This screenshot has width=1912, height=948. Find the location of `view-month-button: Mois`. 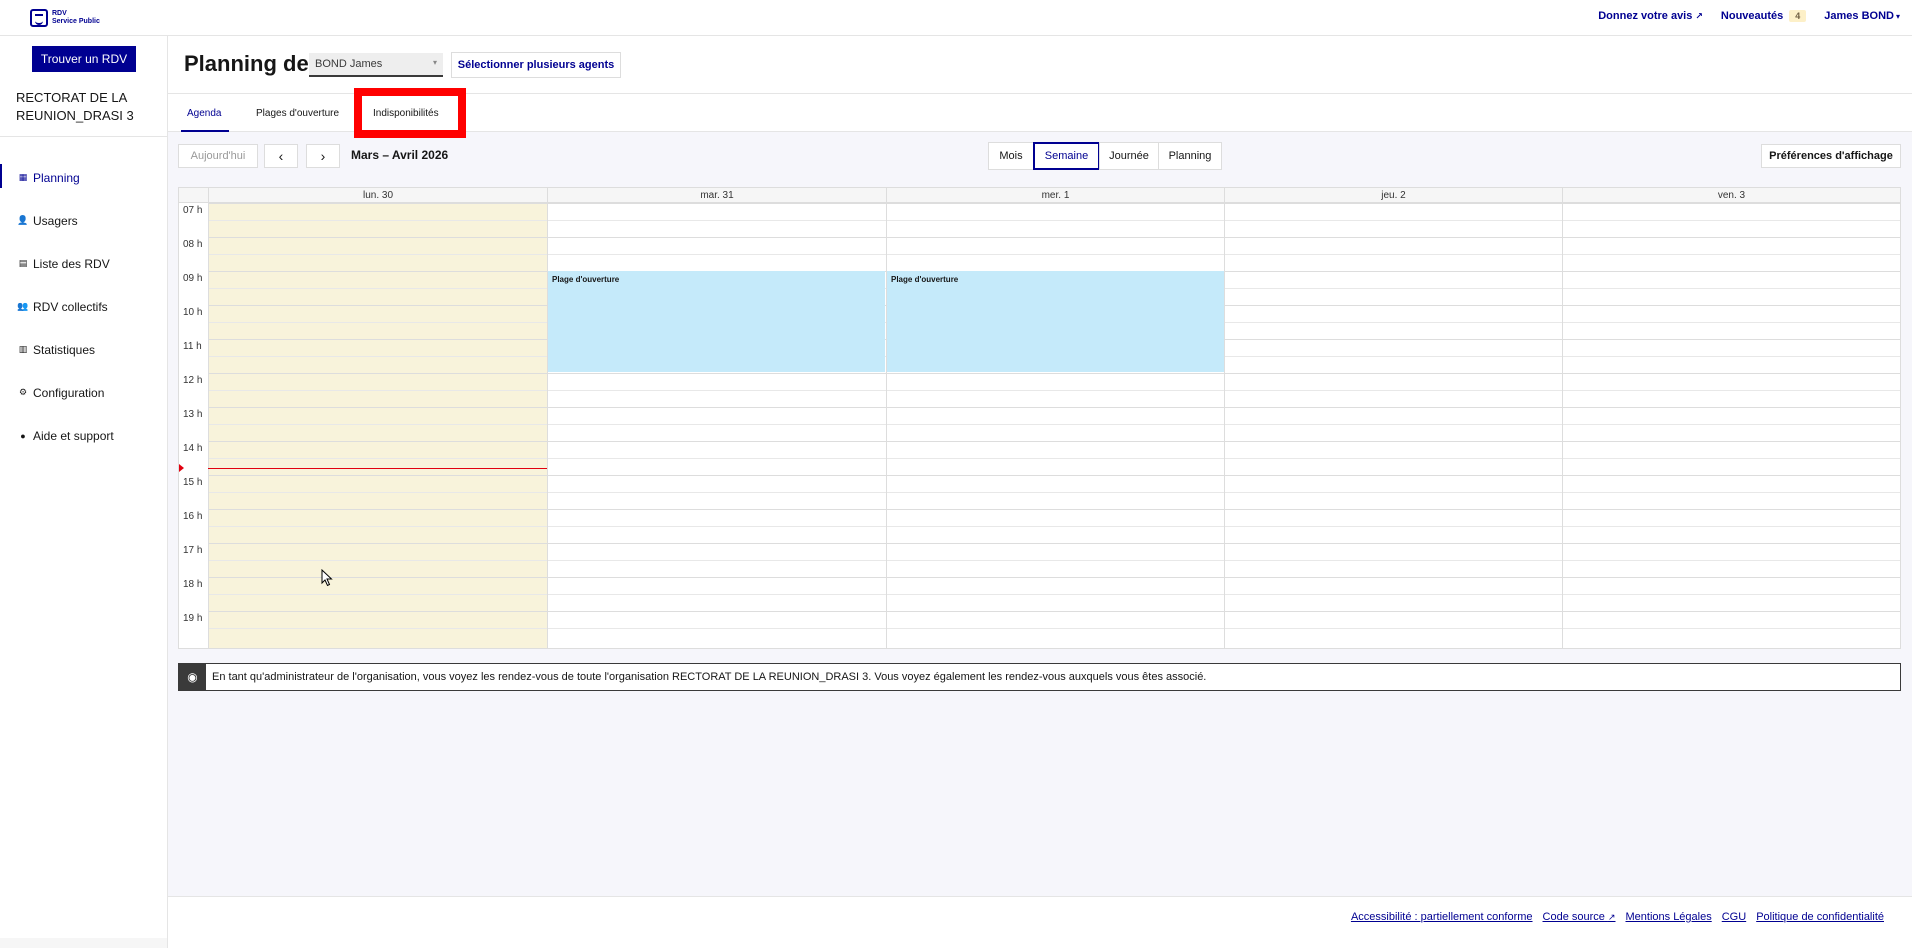

view-month-button: Mois is located at coordinates (1011, 156).